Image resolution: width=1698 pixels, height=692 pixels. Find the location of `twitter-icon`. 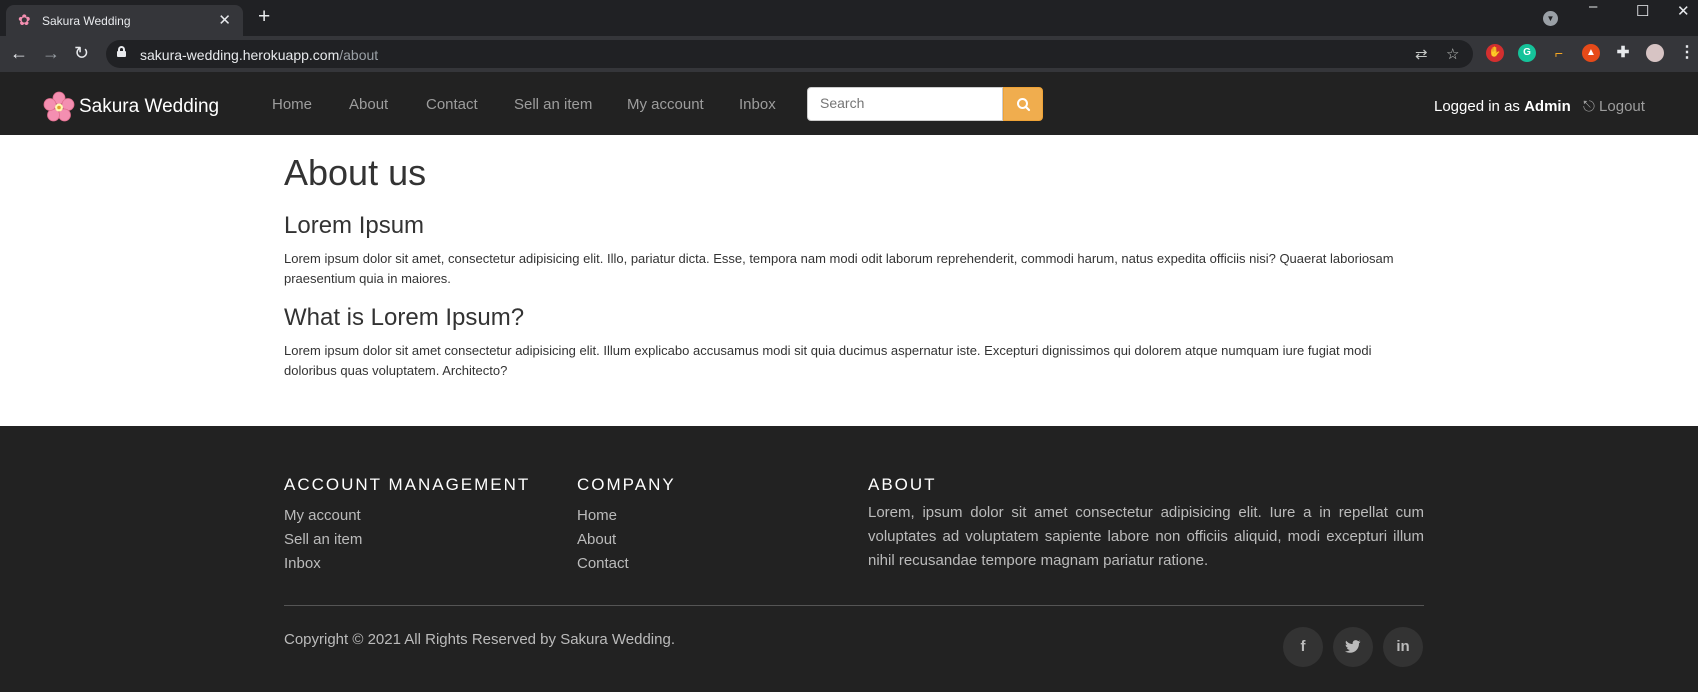

twitter-icon is located at coordinates (1353, 647).